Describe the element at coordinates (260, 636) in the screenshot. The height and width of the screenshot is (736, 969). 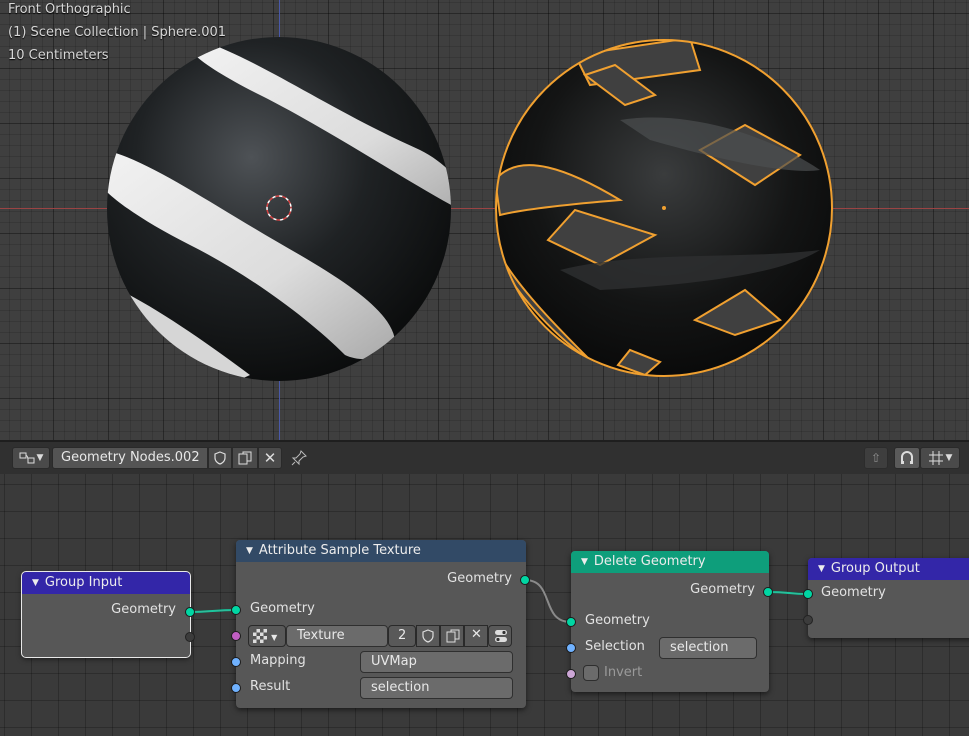
I see `checker-texture-icon` at that location.